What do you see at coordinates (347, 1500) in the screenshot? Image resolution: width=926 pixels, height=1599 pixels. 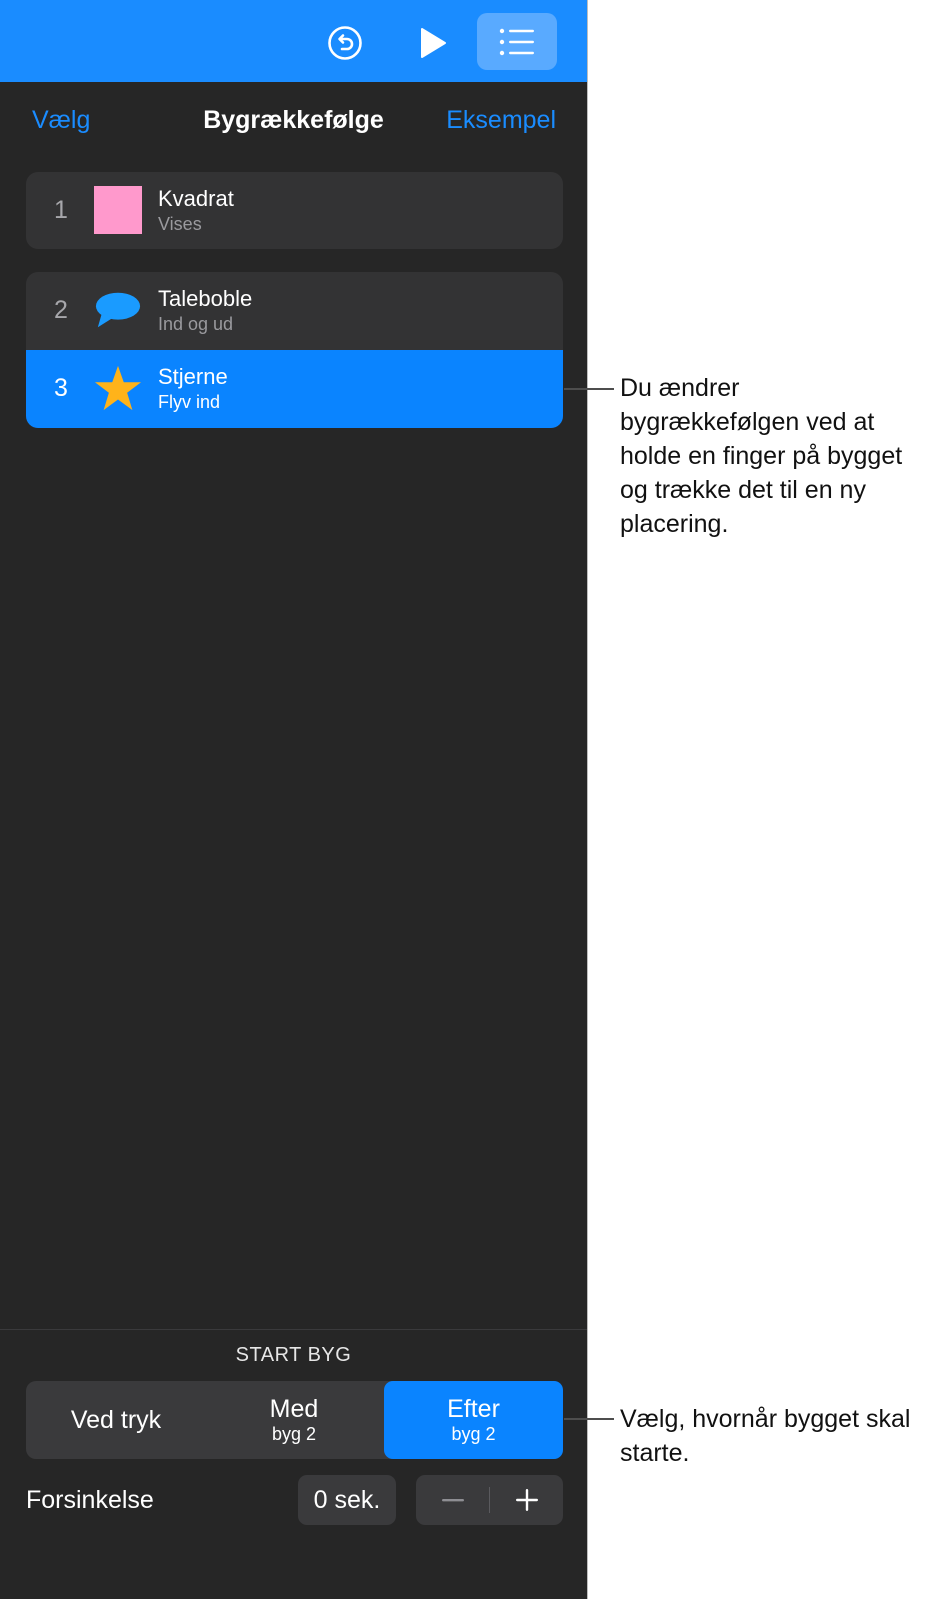 I see `delay-value-field: 0 sek.` at bounding box center [347, 1500].